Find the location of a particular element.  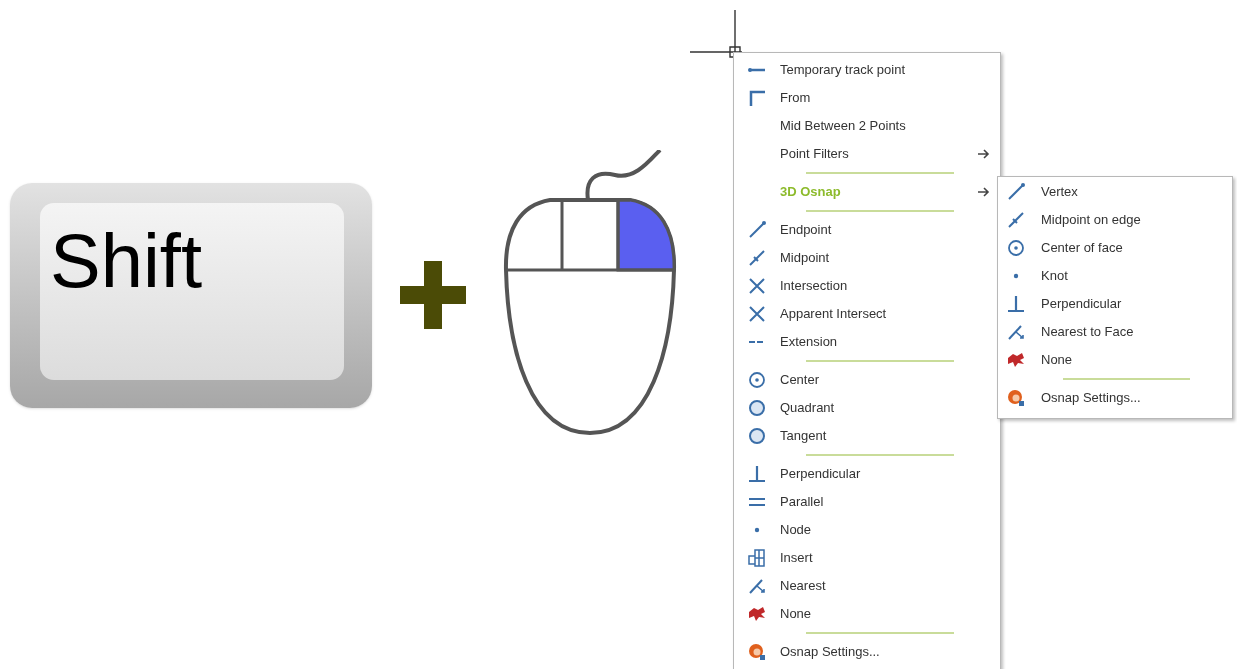

menu-item: Parallel is located at coordinates (867, 502).